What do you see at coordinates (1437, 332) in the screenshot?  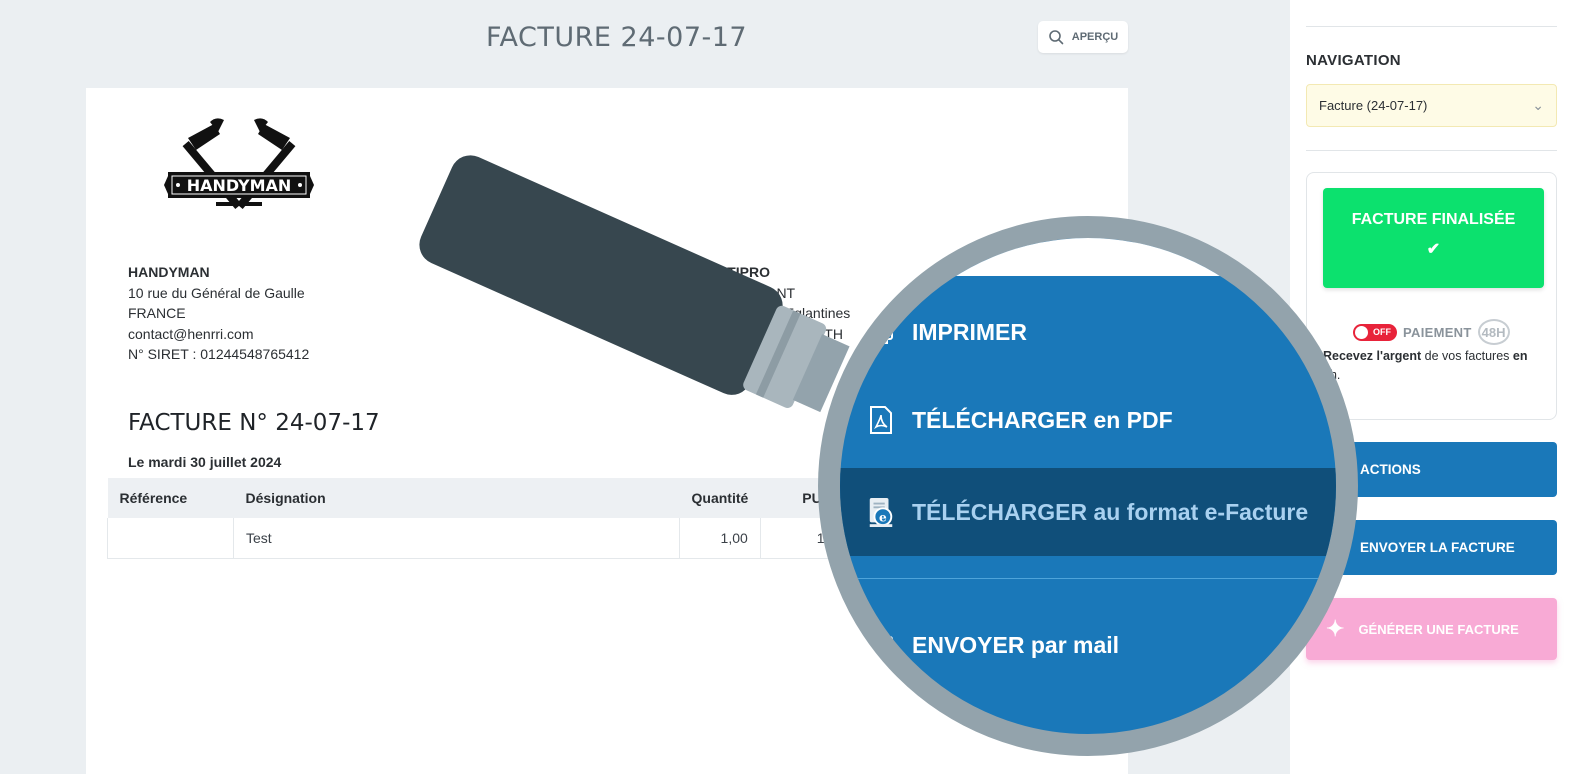 I see `payment-label: PAIEMENT` at bounding box center [1437, 332].